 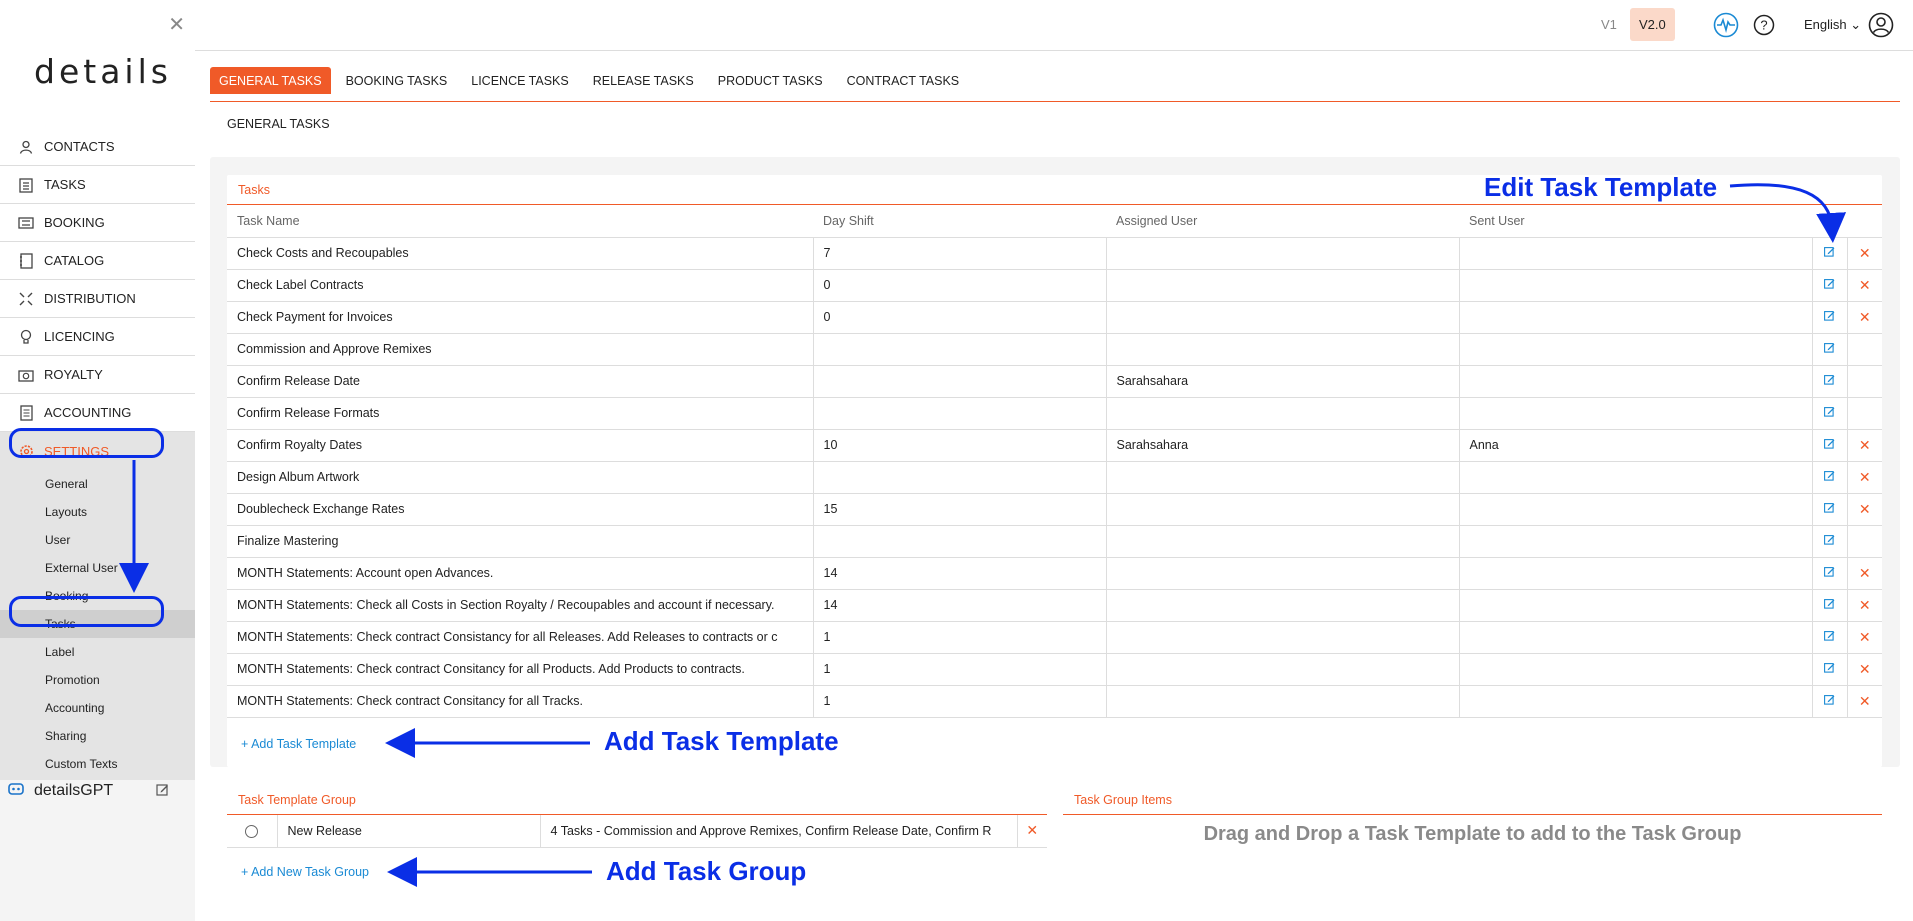 What do you see at coordinates (1652, 24) in the screenshot?
I see `version-v2-badge: V2.0` at bounding box center [1652, 24].